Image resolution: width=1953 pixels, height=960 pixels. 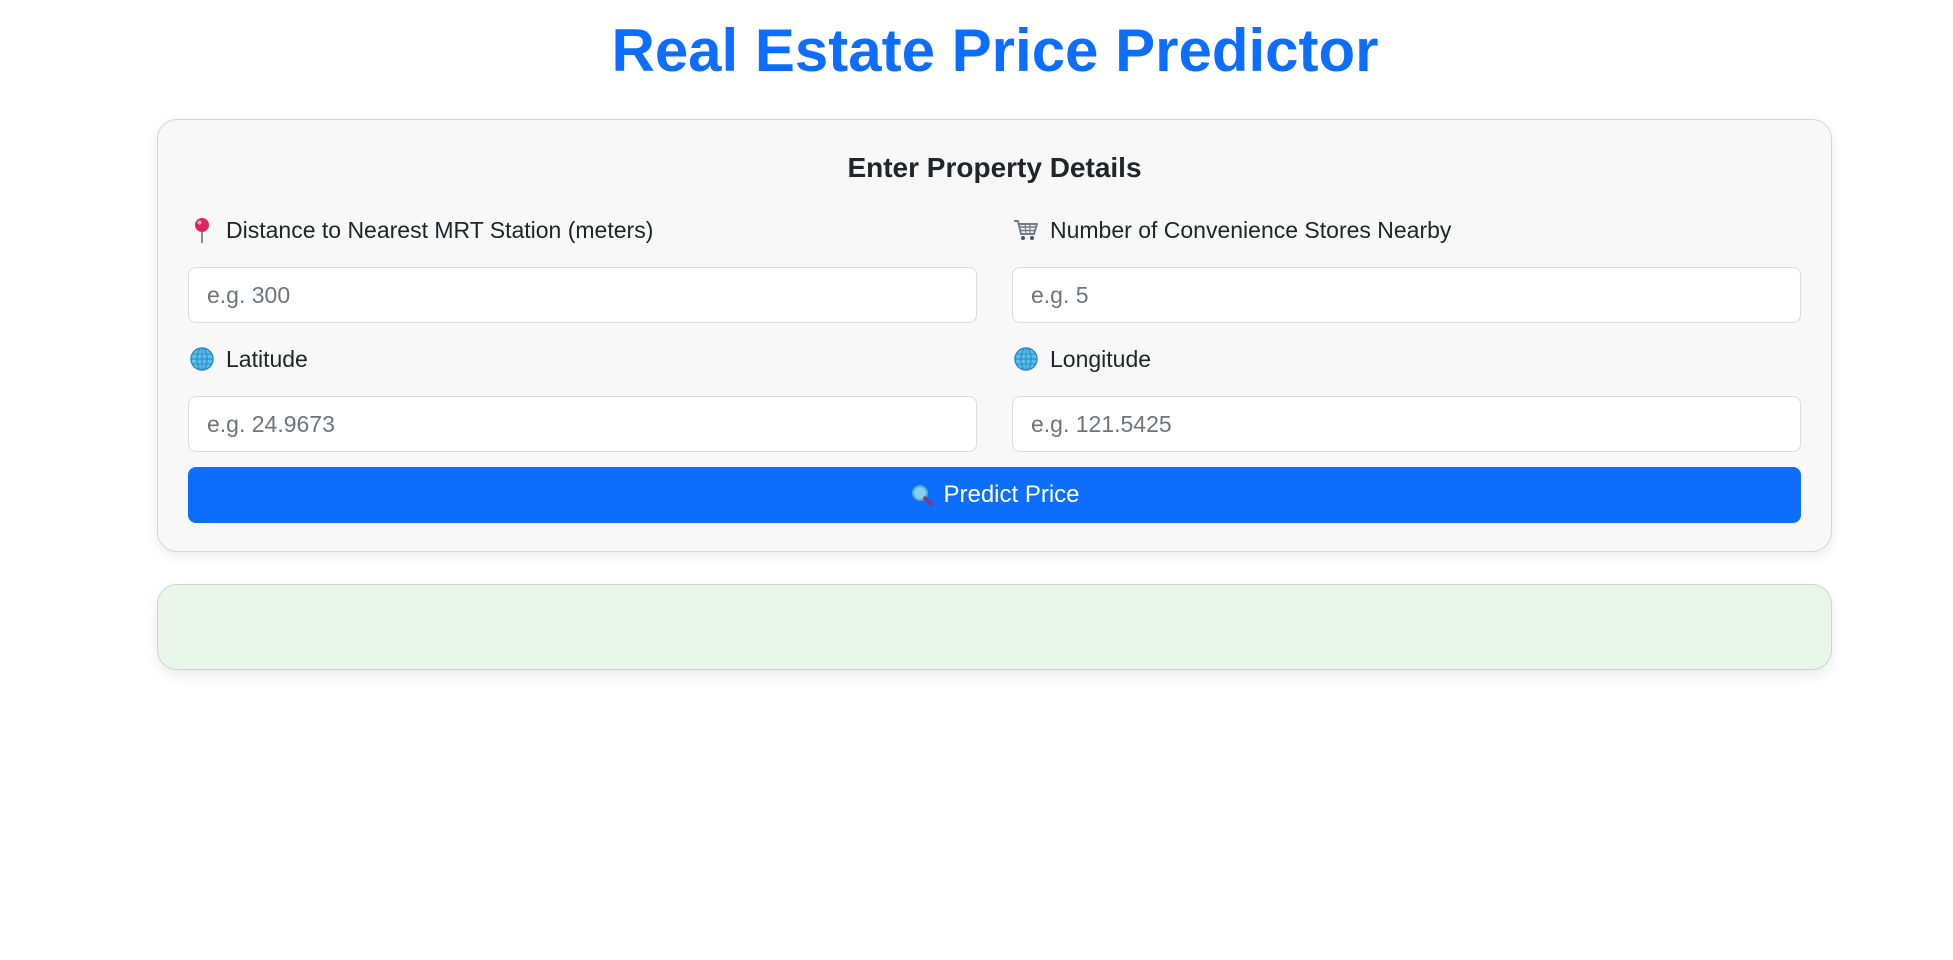 I want to click on longitude-label-text: Longitude, so click(x=1101, y=358).